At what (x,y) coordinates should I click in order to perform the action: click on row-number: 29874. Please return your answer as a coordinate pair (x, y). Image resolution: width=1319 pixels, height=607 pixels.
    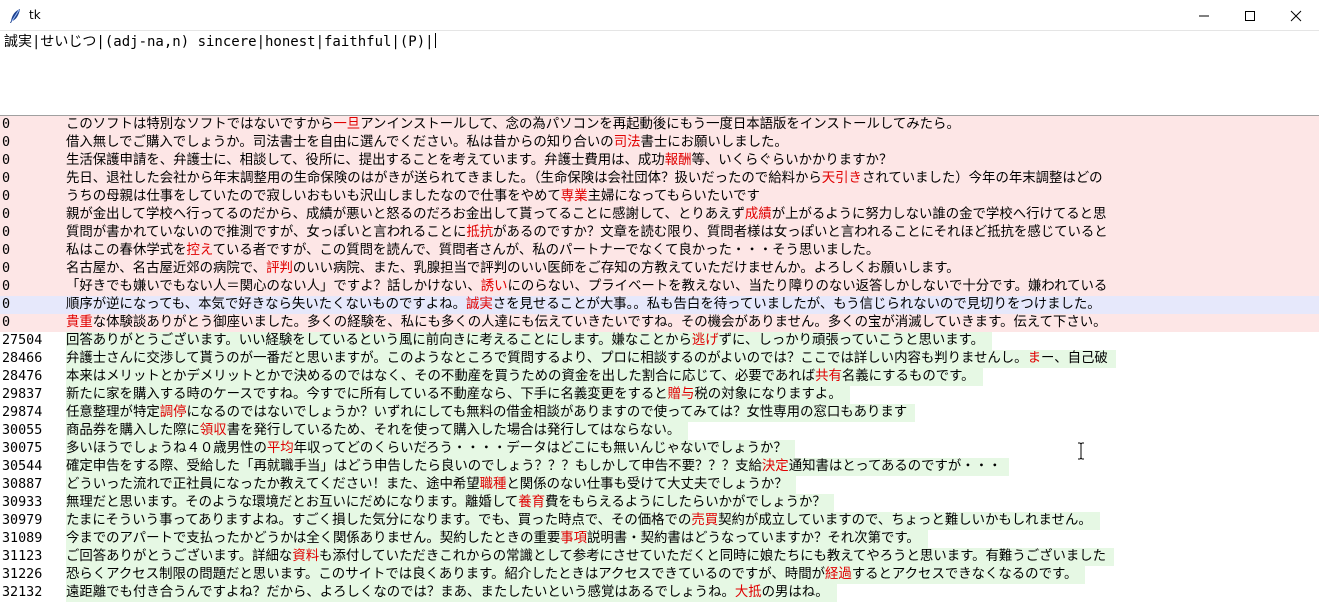
    Looking at the image, I should click on (32, 413).